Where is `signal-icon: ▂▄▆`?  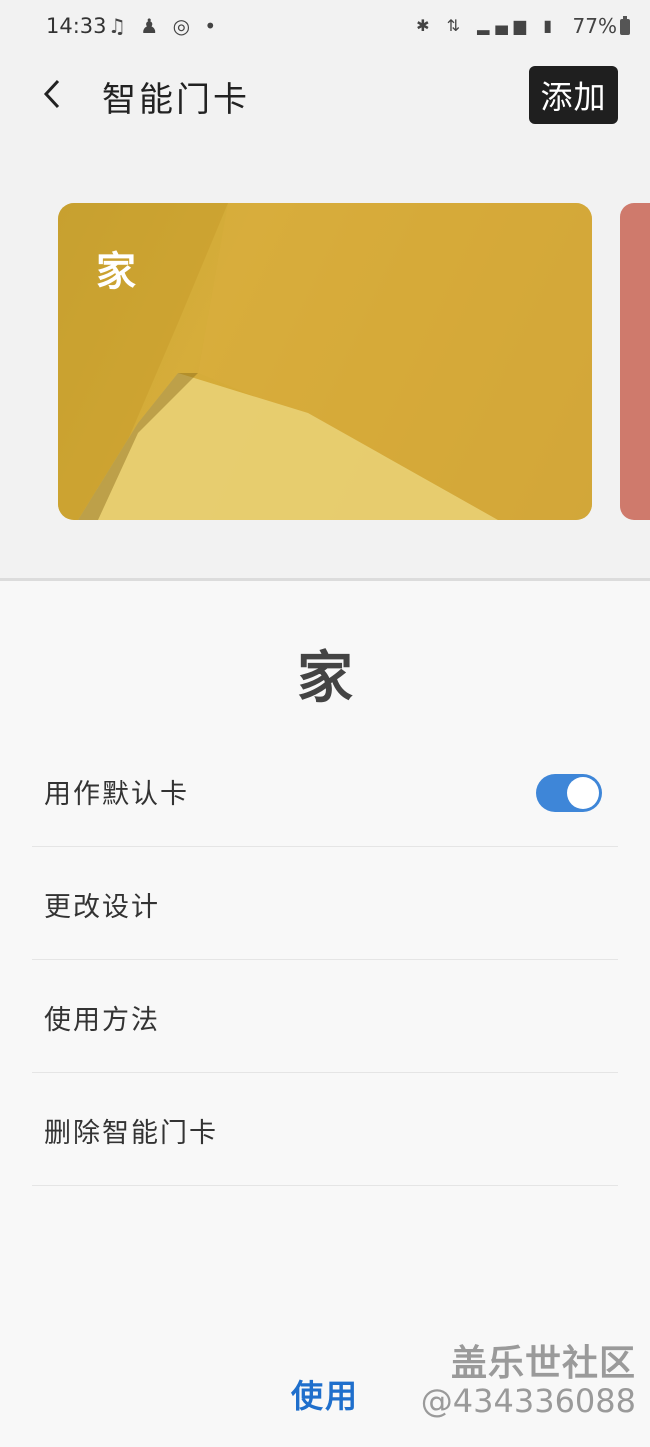
signal-icon: ▂▄▆ is located at coordinates (505, 25).